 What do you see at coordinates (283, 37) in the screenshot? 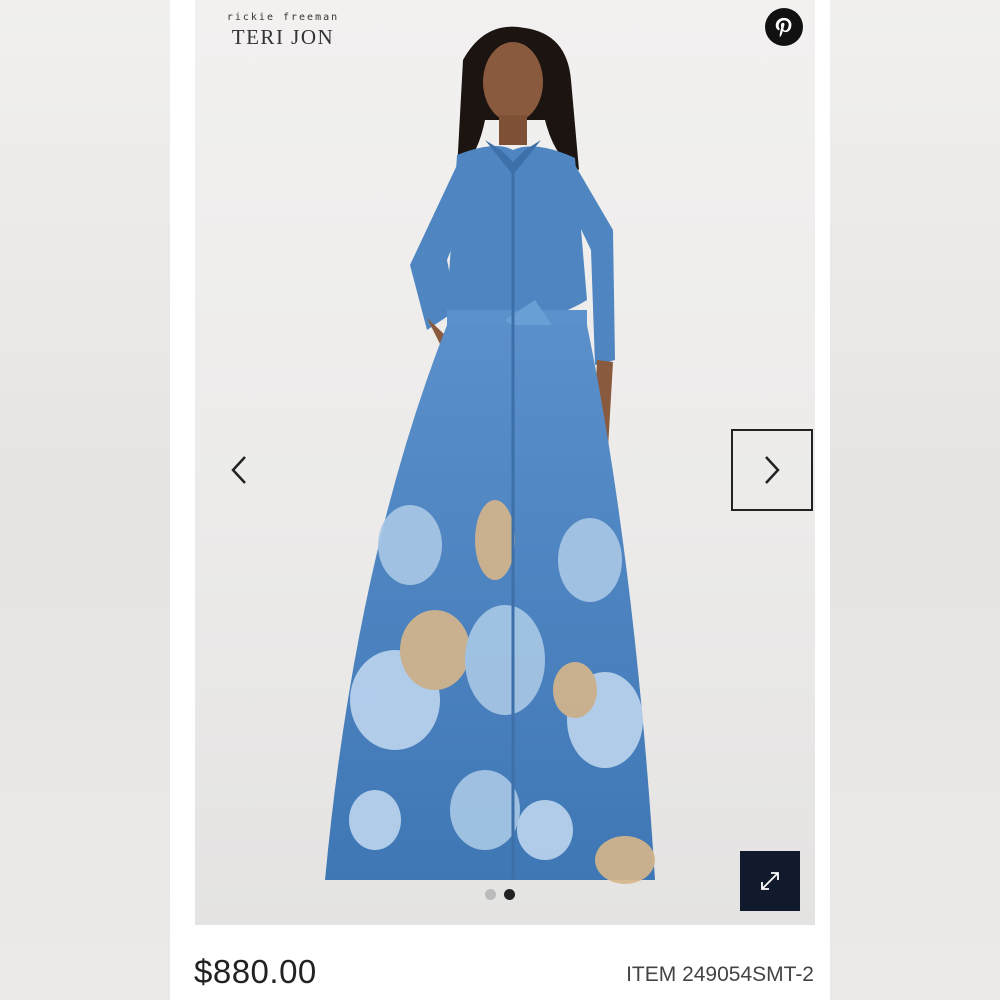
I see `brand-name: TERI JON` at bounding box center [283, 37].